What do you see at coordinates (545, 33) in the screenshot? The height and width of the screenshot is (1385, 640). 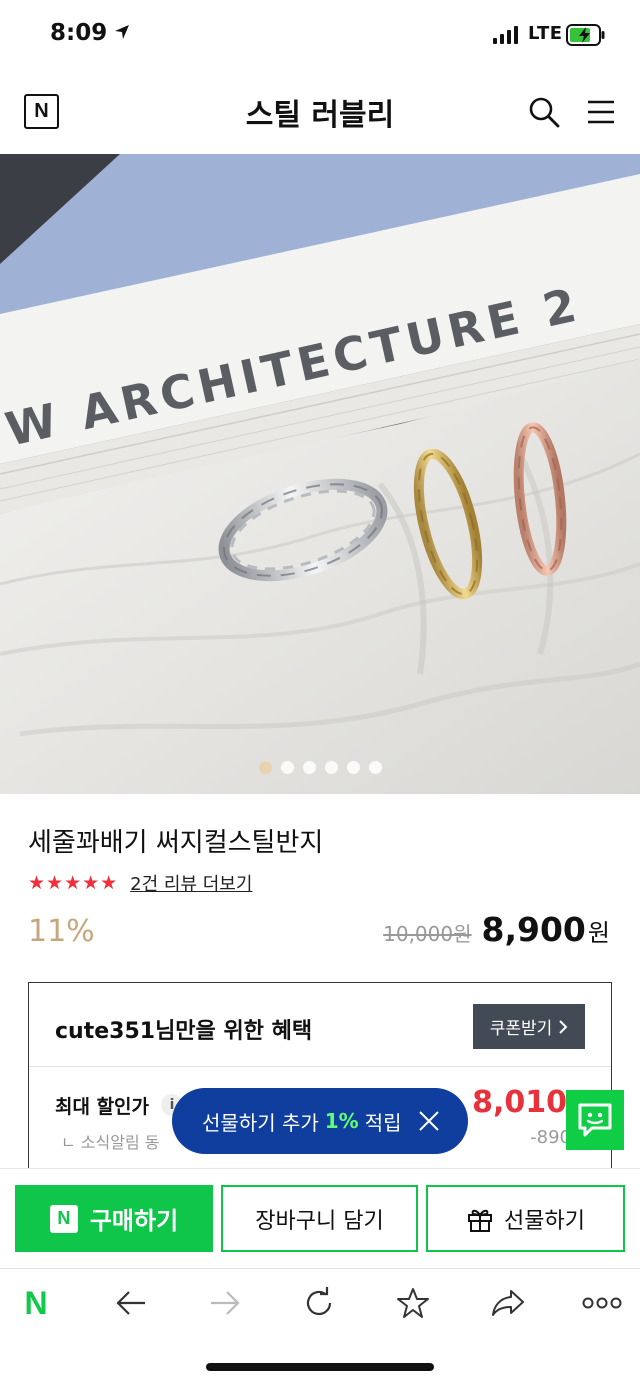 I see `network-type: LTE` at bounding box center [545, 33].